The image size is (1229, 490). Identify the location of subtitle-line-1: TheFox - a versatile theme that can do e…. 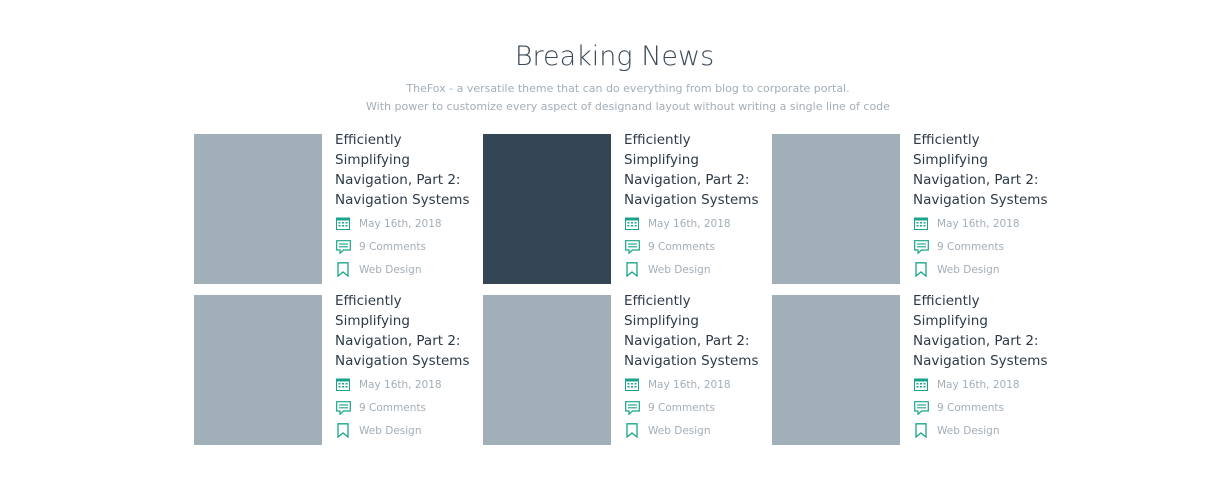
(628, 88).